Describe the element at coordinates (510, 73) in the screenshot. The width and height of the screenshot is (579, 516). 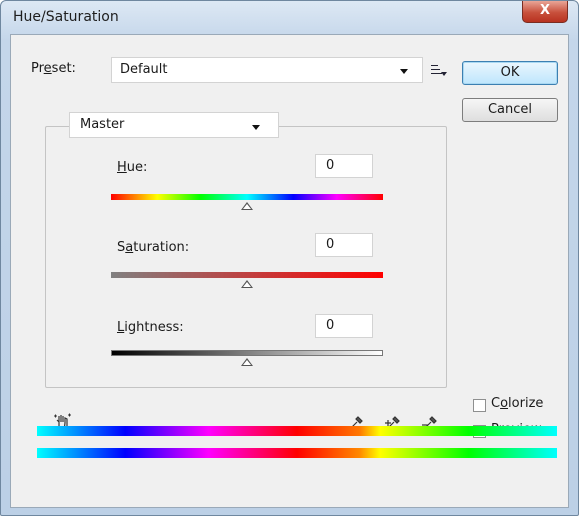
I see `ok-button: OK` at that location.